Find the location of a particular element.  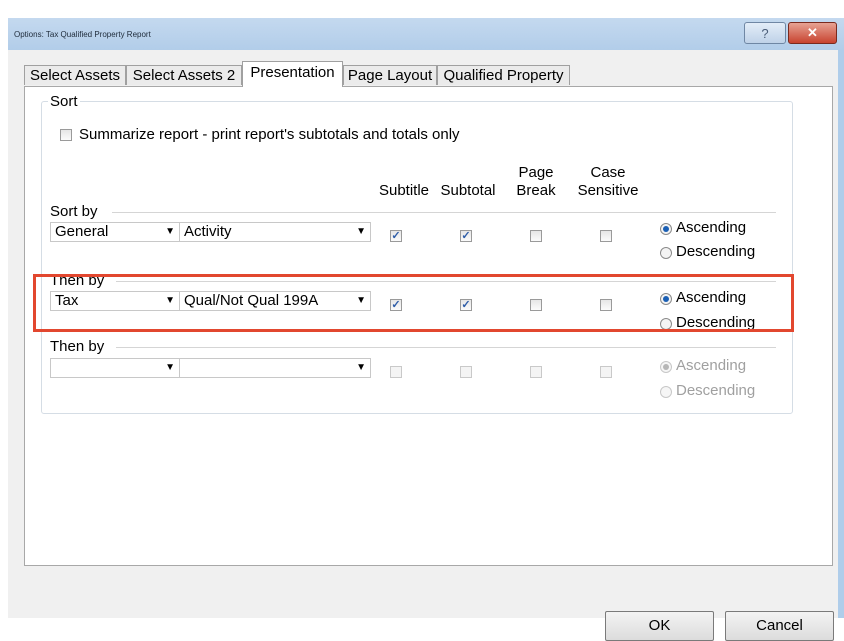

tab-page-layout: Page Layout is located at coordinates (390, 75).